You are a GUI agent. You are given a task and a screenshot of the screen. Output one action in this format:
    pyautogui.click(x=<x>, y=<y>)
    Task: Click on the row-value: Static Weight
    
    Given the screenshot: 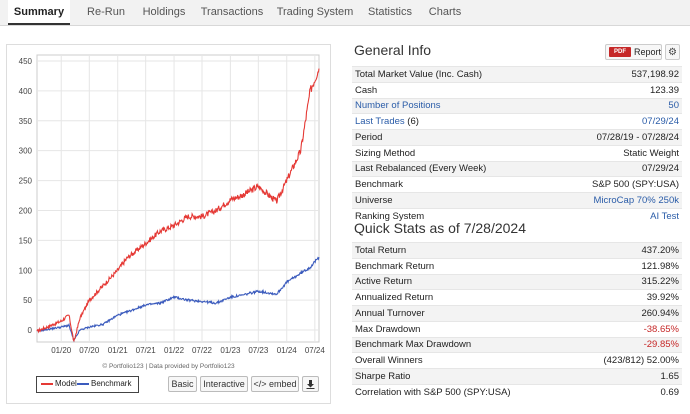 What is the action you would take?
    pyautogui.click(x=615, y=152)
    